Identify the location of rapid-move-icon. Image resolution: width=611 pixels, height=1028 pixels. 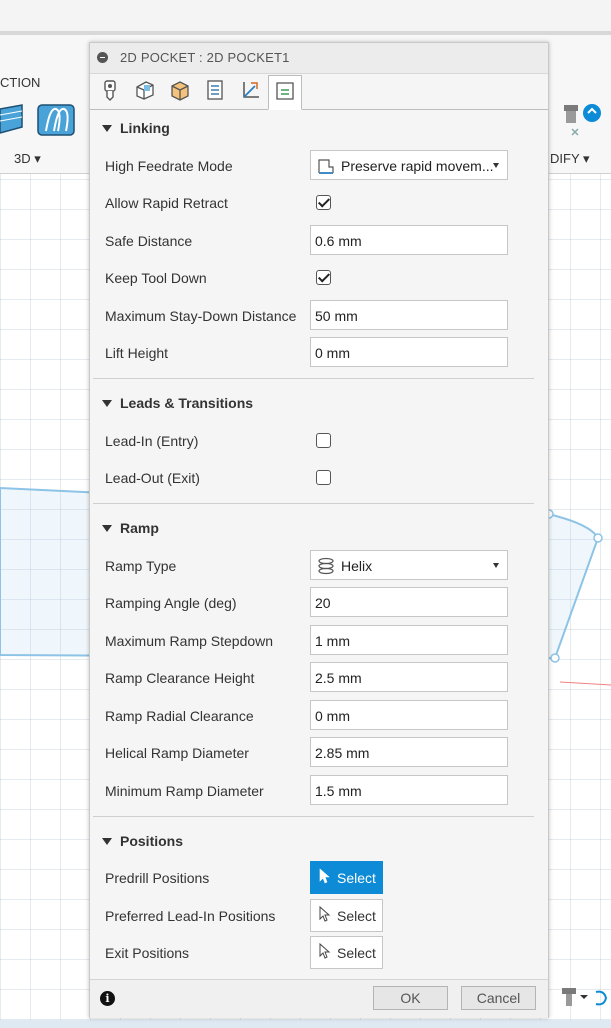
(326, 167).